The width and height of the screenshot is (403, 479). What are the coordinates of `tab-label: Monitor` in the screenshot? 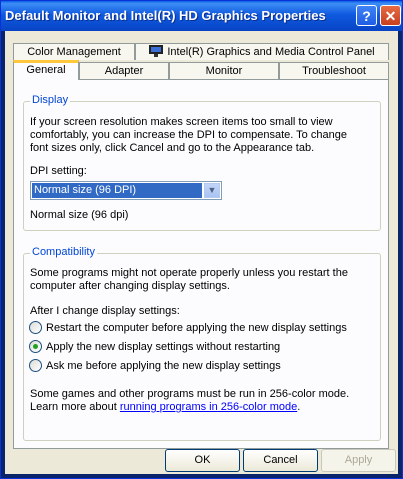 It's located at (224, 71).